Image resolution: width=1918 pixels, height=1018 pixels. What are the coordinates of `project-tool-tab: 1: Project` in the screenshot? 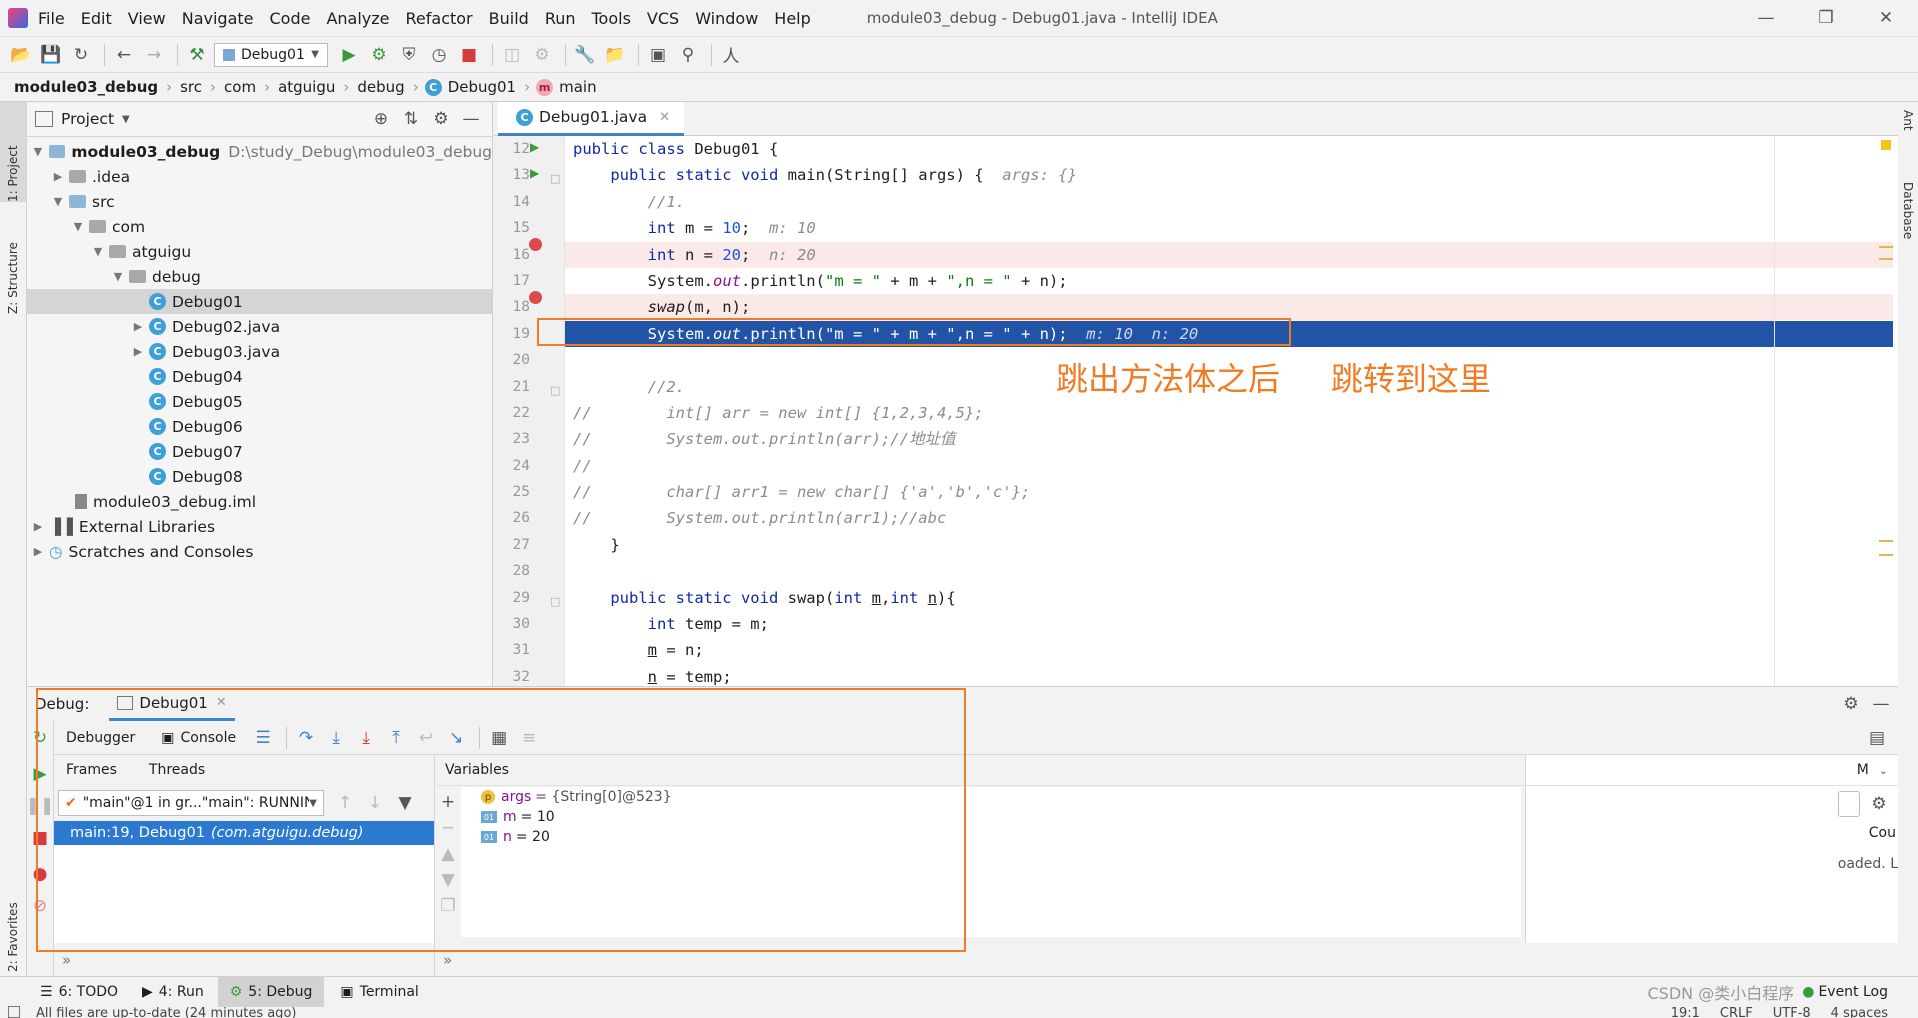 It's located at (13, 152).